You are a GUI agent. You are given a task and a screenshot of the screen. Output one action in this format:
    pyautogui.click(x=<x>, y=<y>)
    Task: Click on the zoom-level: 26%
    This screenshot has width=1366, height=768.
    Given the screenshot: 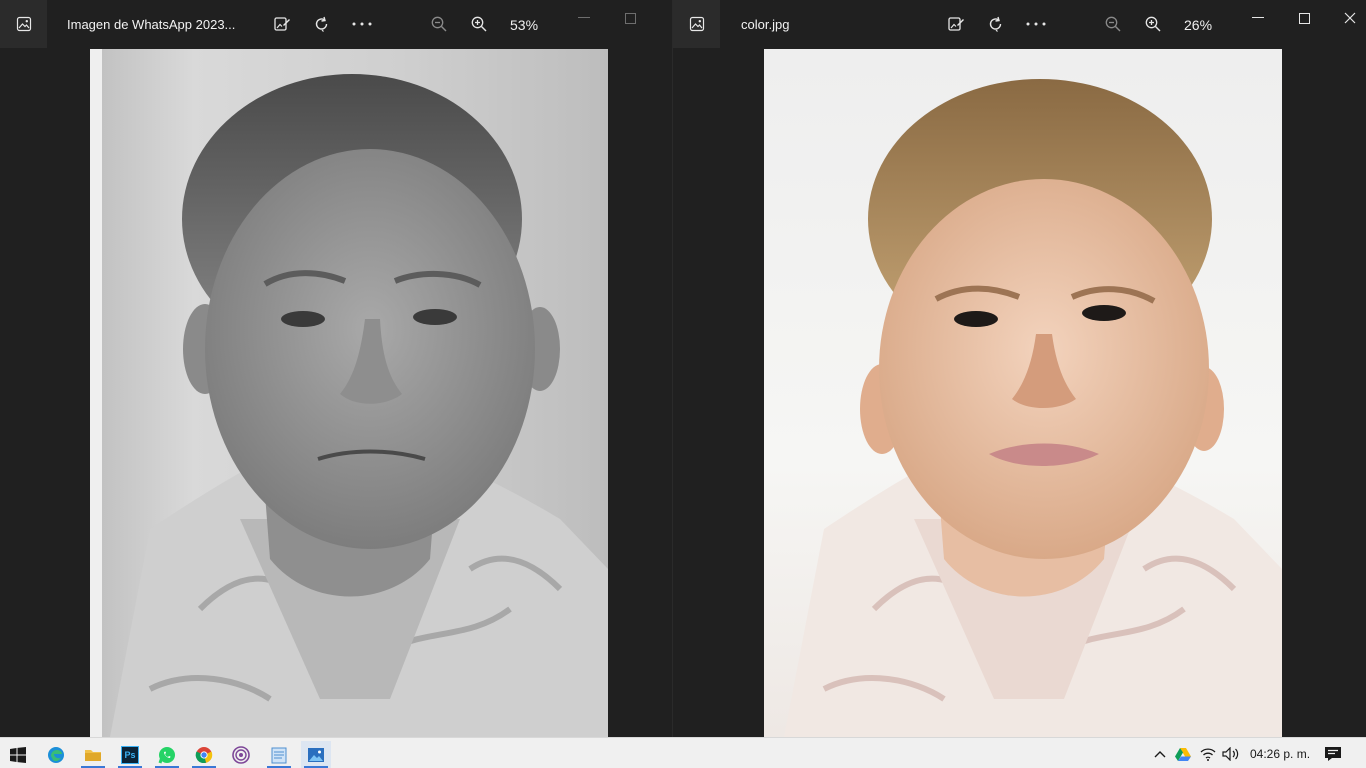 What is the action you would take?
    pyautogui.click(x=1198, y=25)
    